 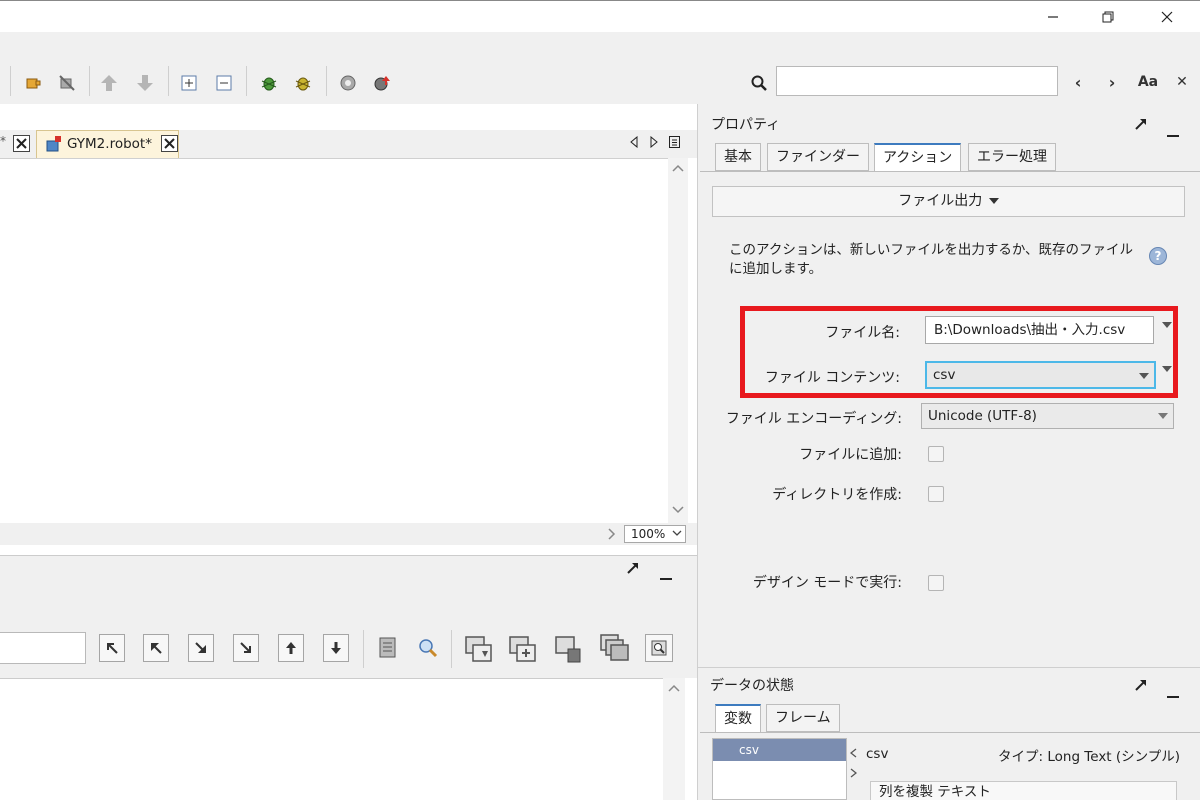 I want to click on move-down-icon, so click(x=145, y=83).